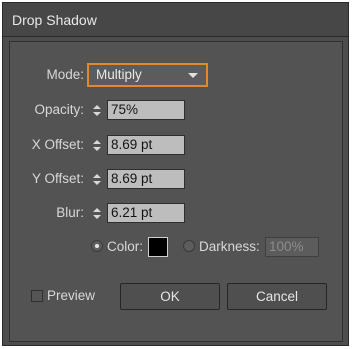  What do you see at coordinates (37, 296) in the screenshot?
I see `preview-checkbox` at bounding box center [37, 296].